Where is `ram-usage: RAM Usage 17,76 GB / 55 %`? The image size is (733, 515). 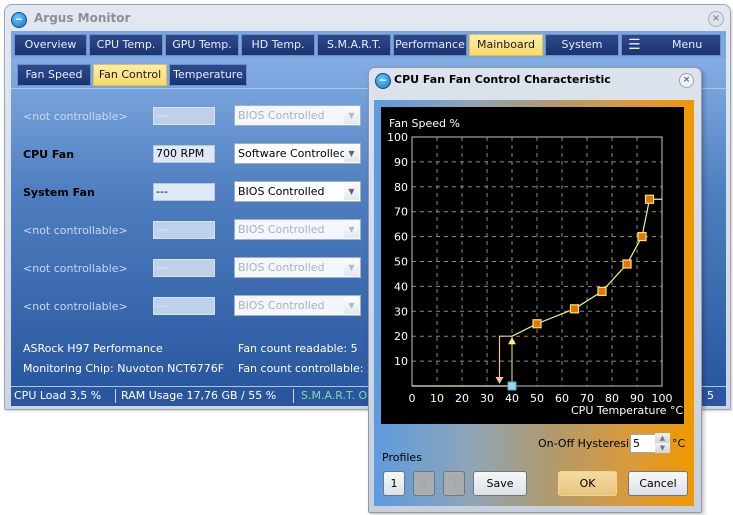
ram-usage: RAM Usage 17,76 GB / 55 % is located at coordinates (199, 395).